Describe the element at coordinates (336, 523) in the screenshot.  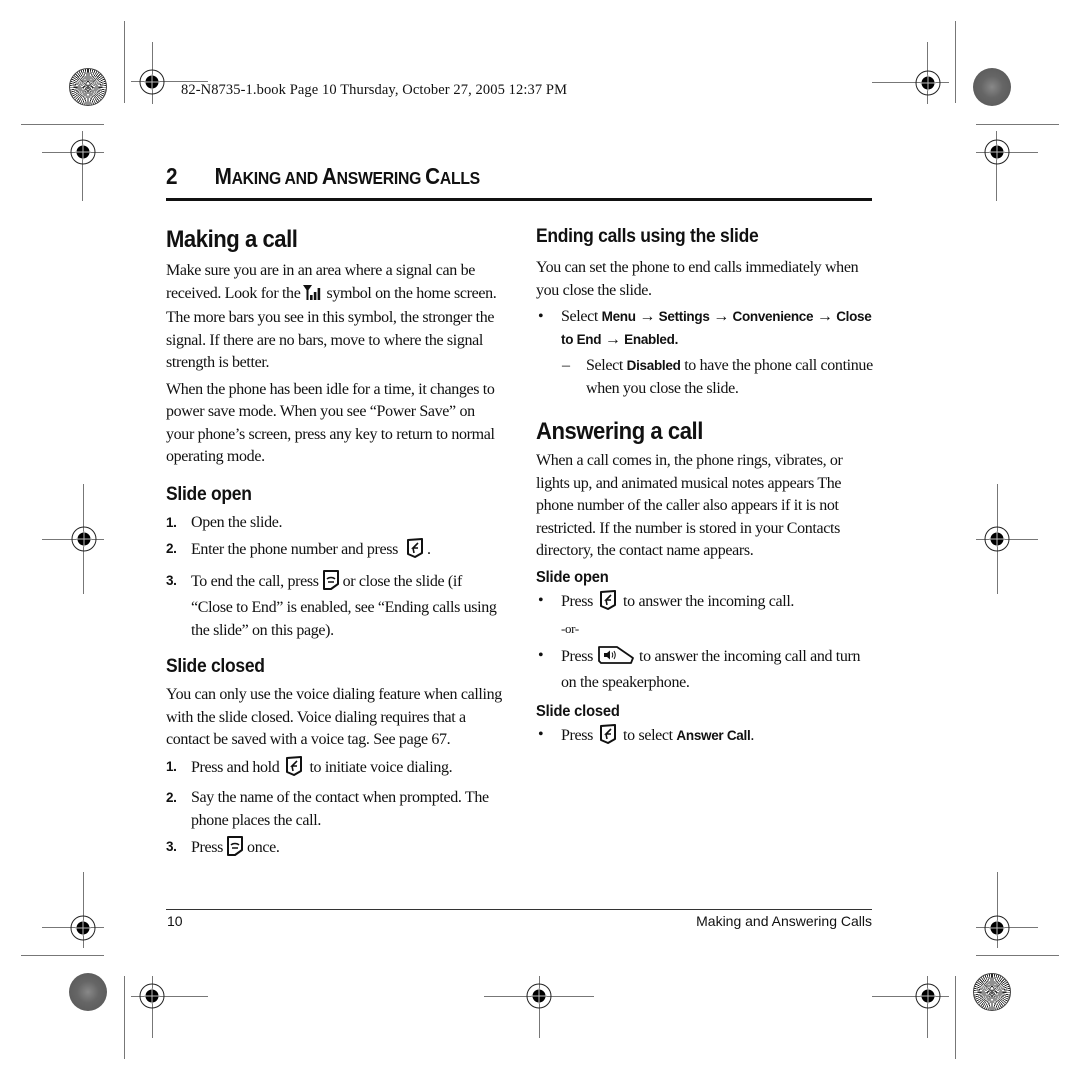
I see `step-item: 1. Open the slide.` at that location.